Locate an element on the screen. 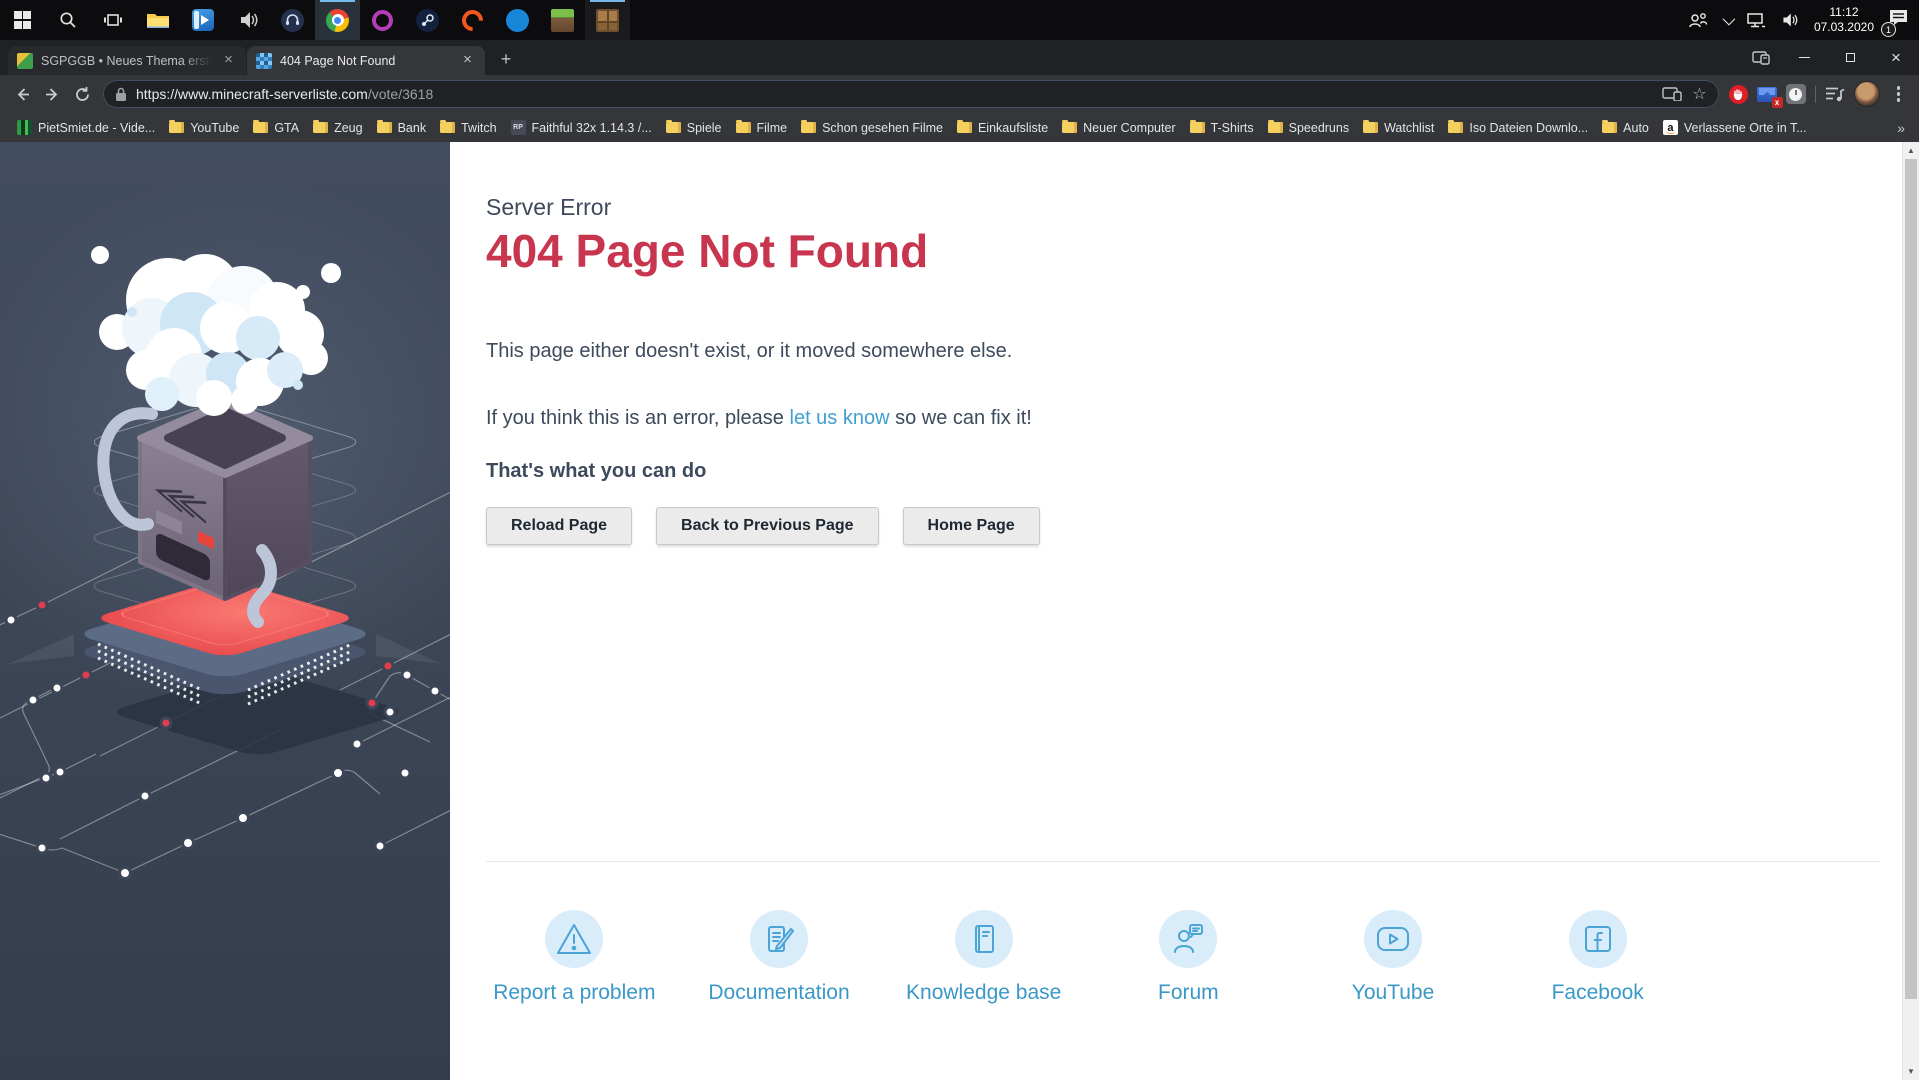 The height and width of the screenshot is (1080, 1919). opera-ring-icon is located at coordinates (382, 20).